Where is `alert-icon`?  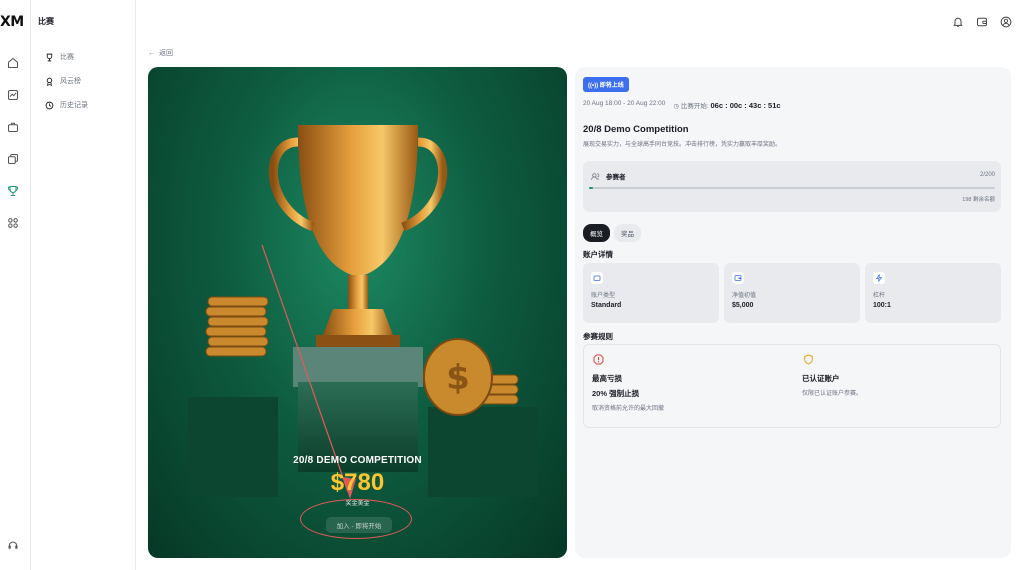
alert-icon is located at coordinates (598, 359).